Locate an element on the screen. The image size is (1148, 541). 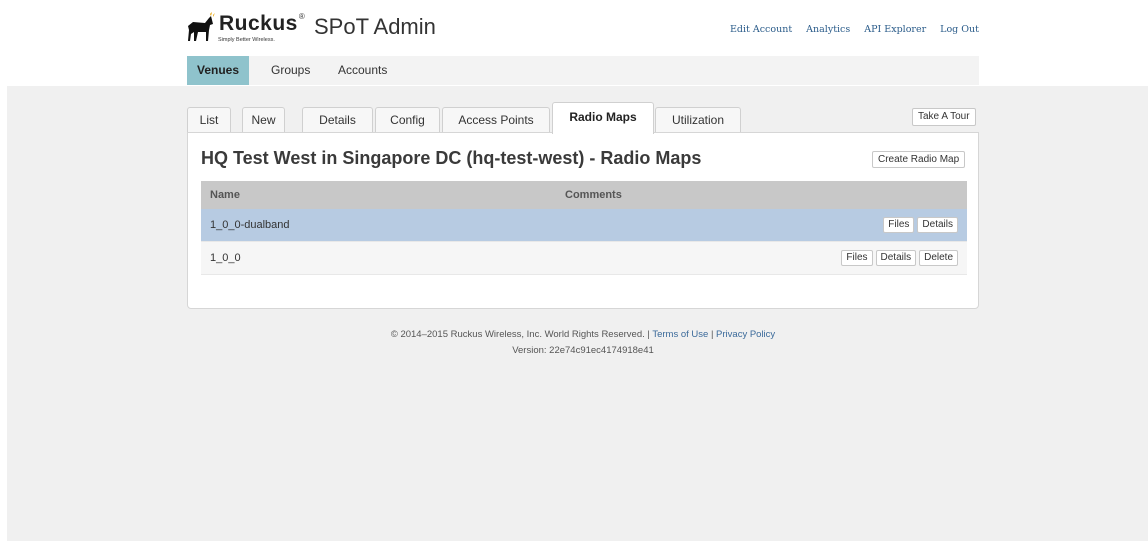
app-title: SPoT Admin is located at coordinates (375, 26).